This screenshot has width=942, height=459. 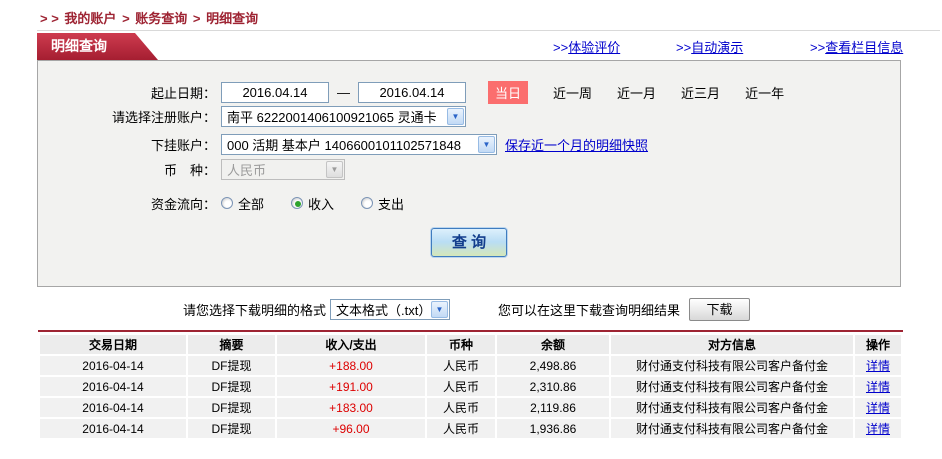 What do you see at coordinates (351, 344) in the screenshot?
I see `col-income-expense: 收入/支出` at bounding box center [351, 344].